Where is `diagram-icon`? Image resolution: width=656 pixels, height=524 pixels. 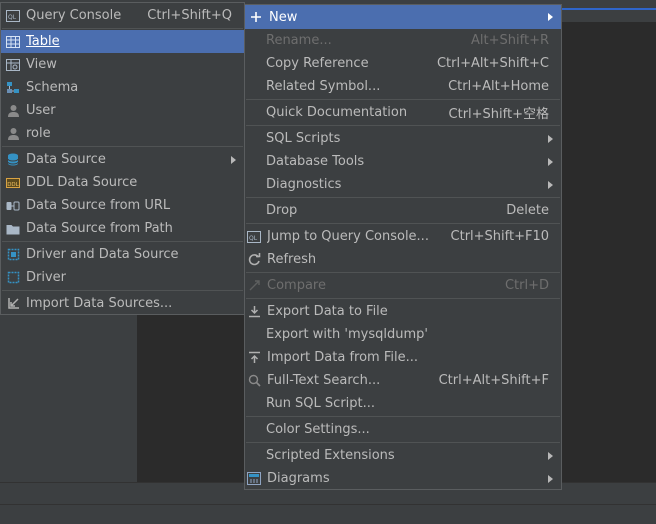 diagram-icon is located at coordinates (254, 479).